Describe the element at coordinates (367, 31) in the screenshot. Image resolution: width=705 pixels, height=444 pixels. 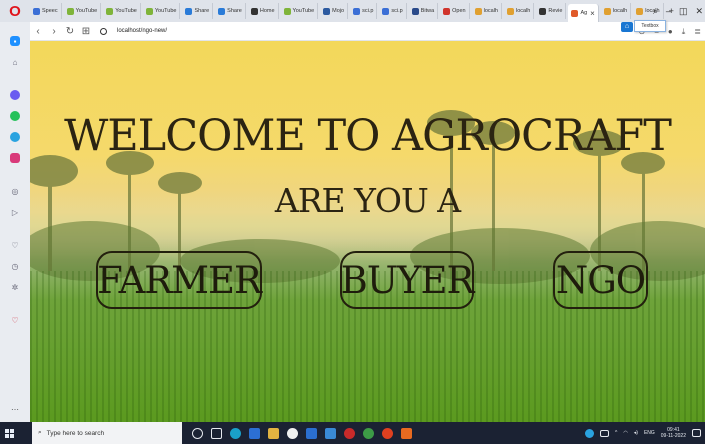
I see `address-bar-row: ‹ › ↻ ⊞ localhost/ngo-new/ ⊙ ≡ ● ⤓ ≣` at that location.